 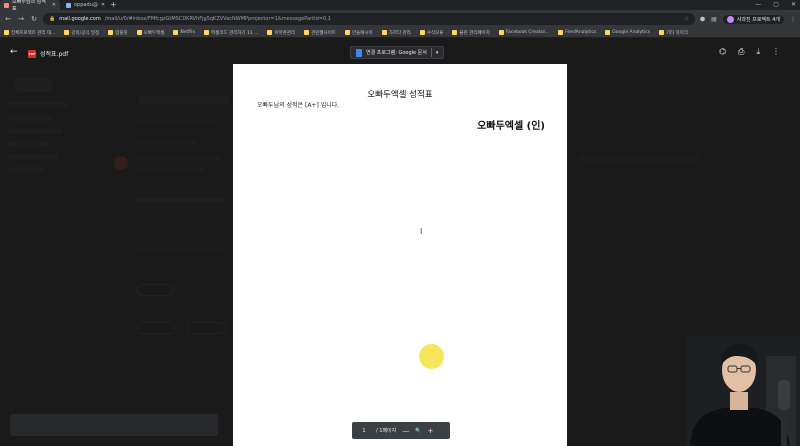 What do you see at coordinates (673, 33) in the screenshot?
I see `bookmark-item: 기타 북마크` at bounding box center [673, 33].